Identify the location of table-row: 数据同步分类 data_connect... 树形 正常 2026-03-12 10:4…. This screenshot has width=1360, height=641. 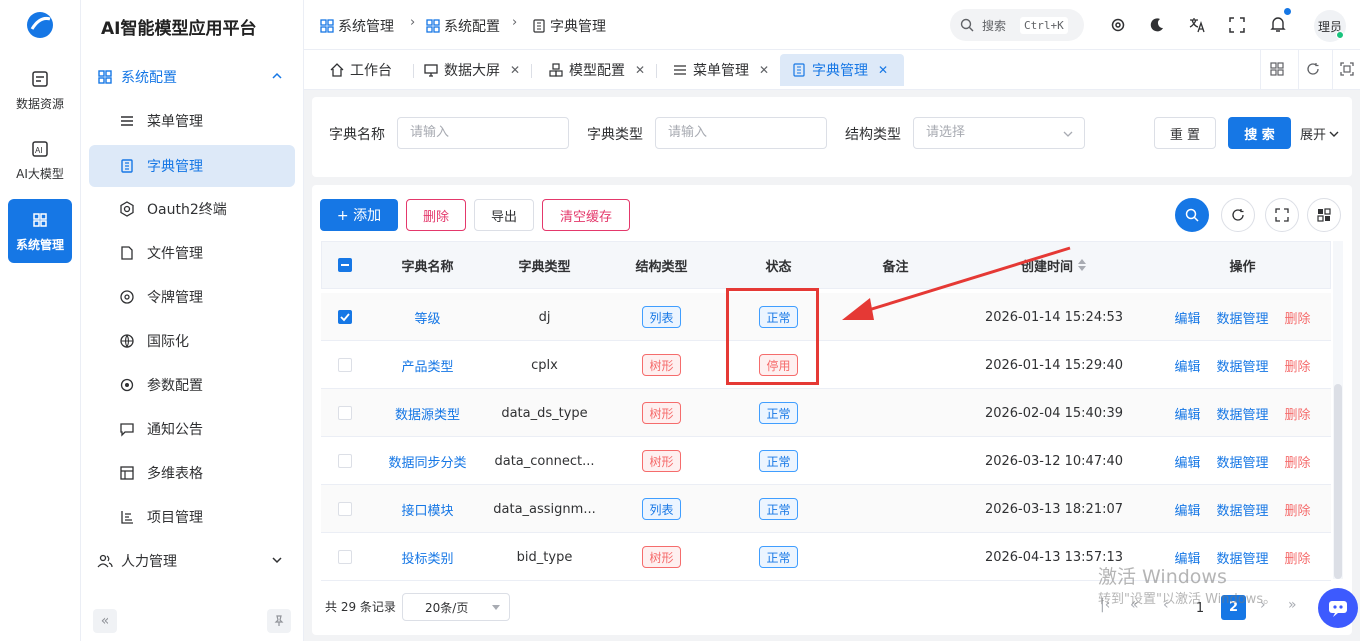
(826, 461).